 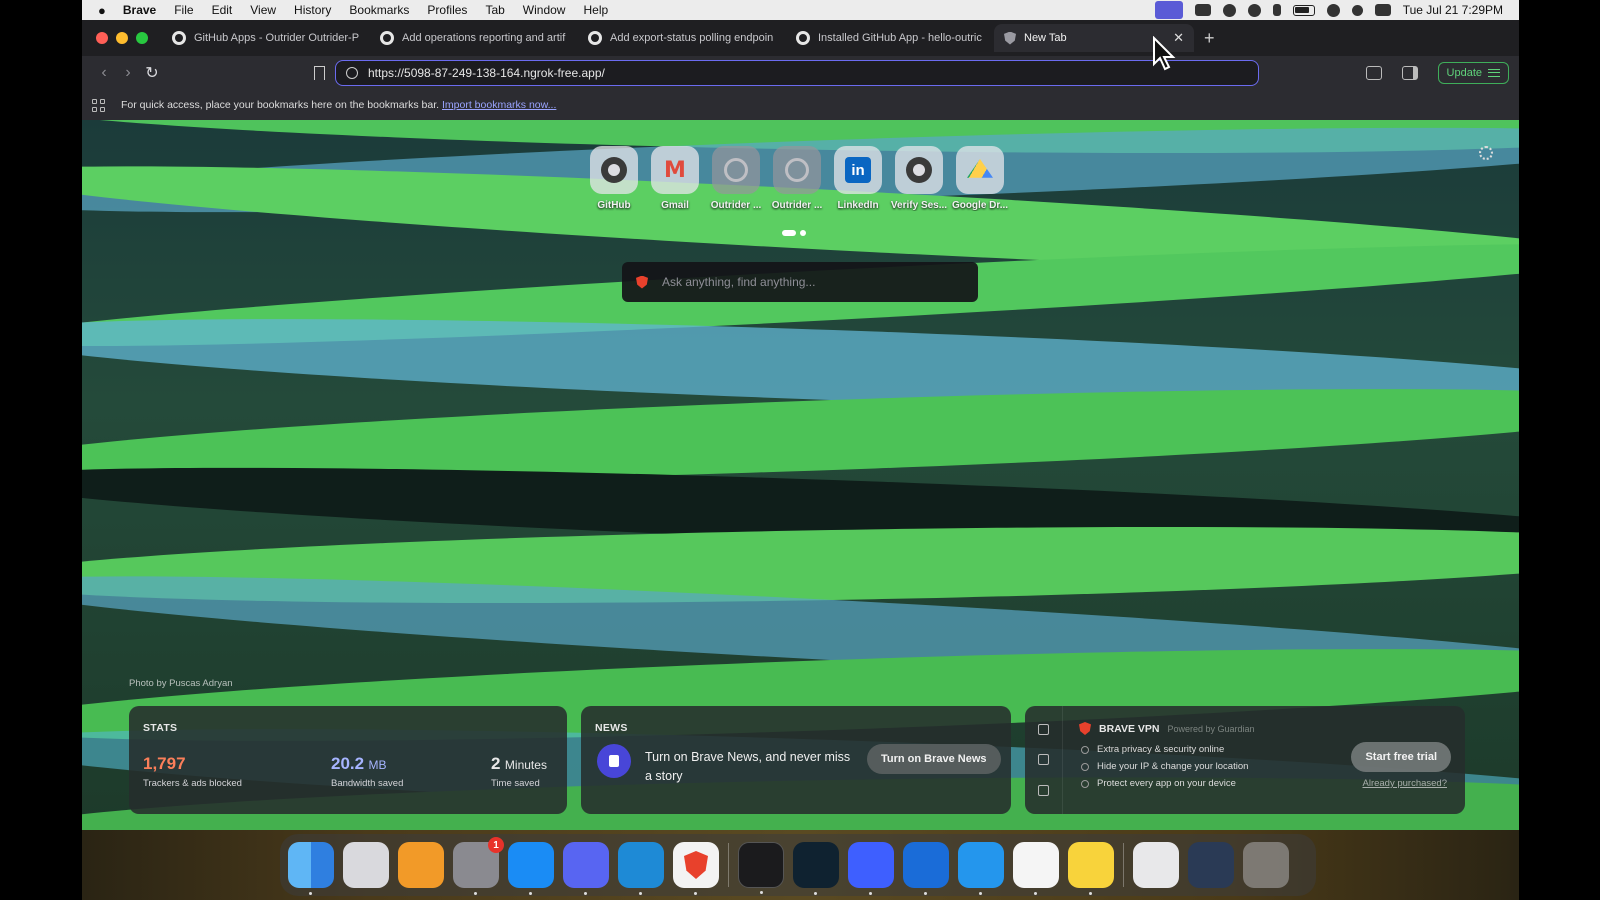 I want to click on menu-edit: Edit, so click(x=222, y=10).